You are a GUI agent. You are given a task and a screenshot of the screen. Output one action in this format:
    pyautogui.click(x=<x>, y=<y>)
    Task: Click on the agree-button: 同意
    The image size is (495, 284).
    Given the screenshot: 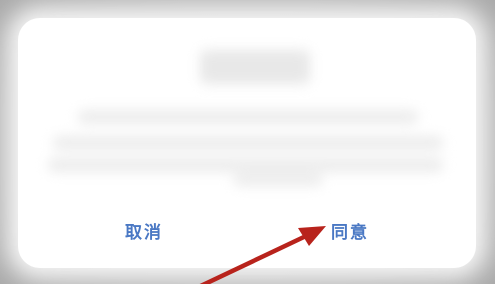 What is the action you would take?
    pyautogui.click(x=350, y=230)
    